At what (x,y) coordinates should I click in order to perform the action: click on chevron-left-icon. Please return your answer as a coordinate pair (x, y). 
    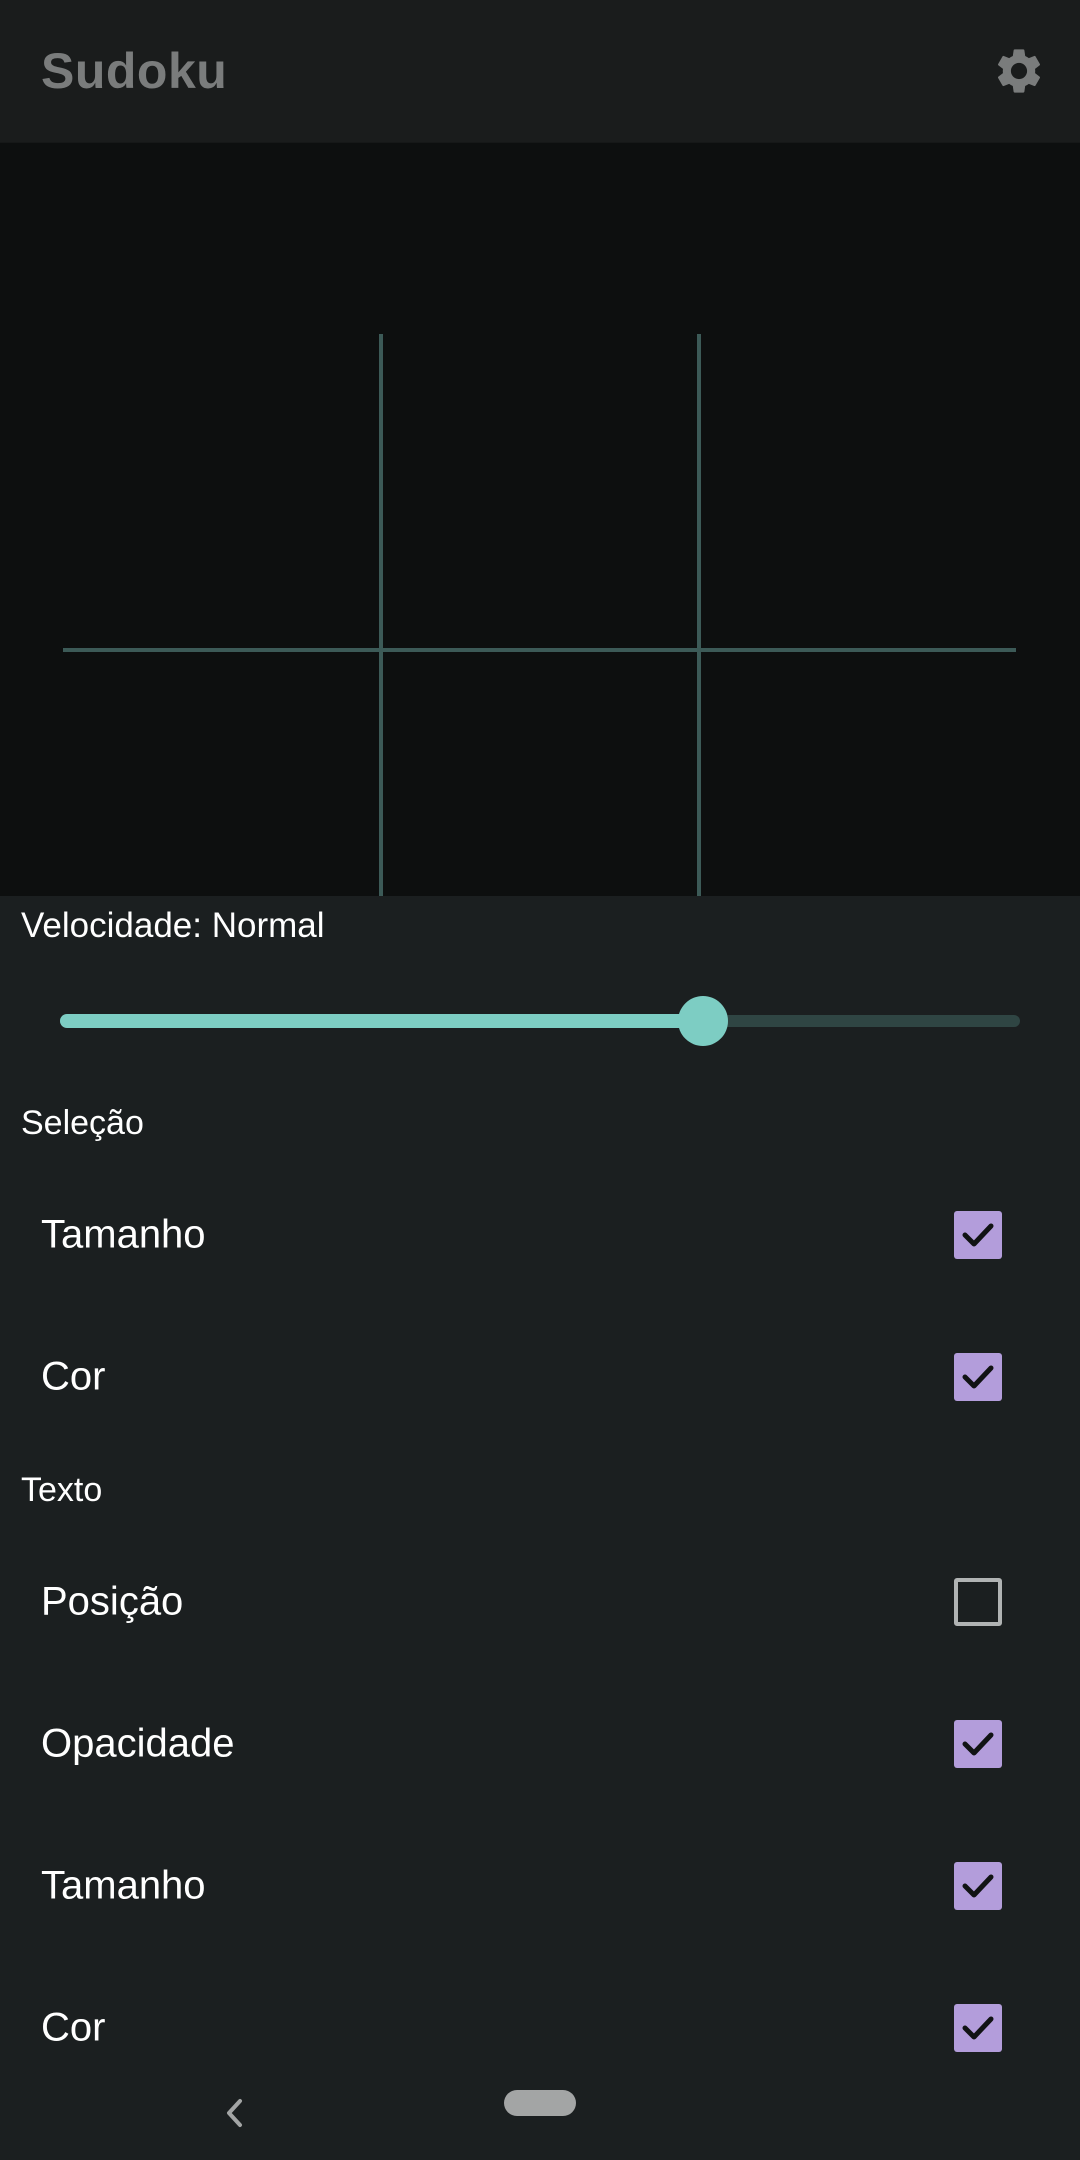
    Looking at the image, I should click on (234, 2113).